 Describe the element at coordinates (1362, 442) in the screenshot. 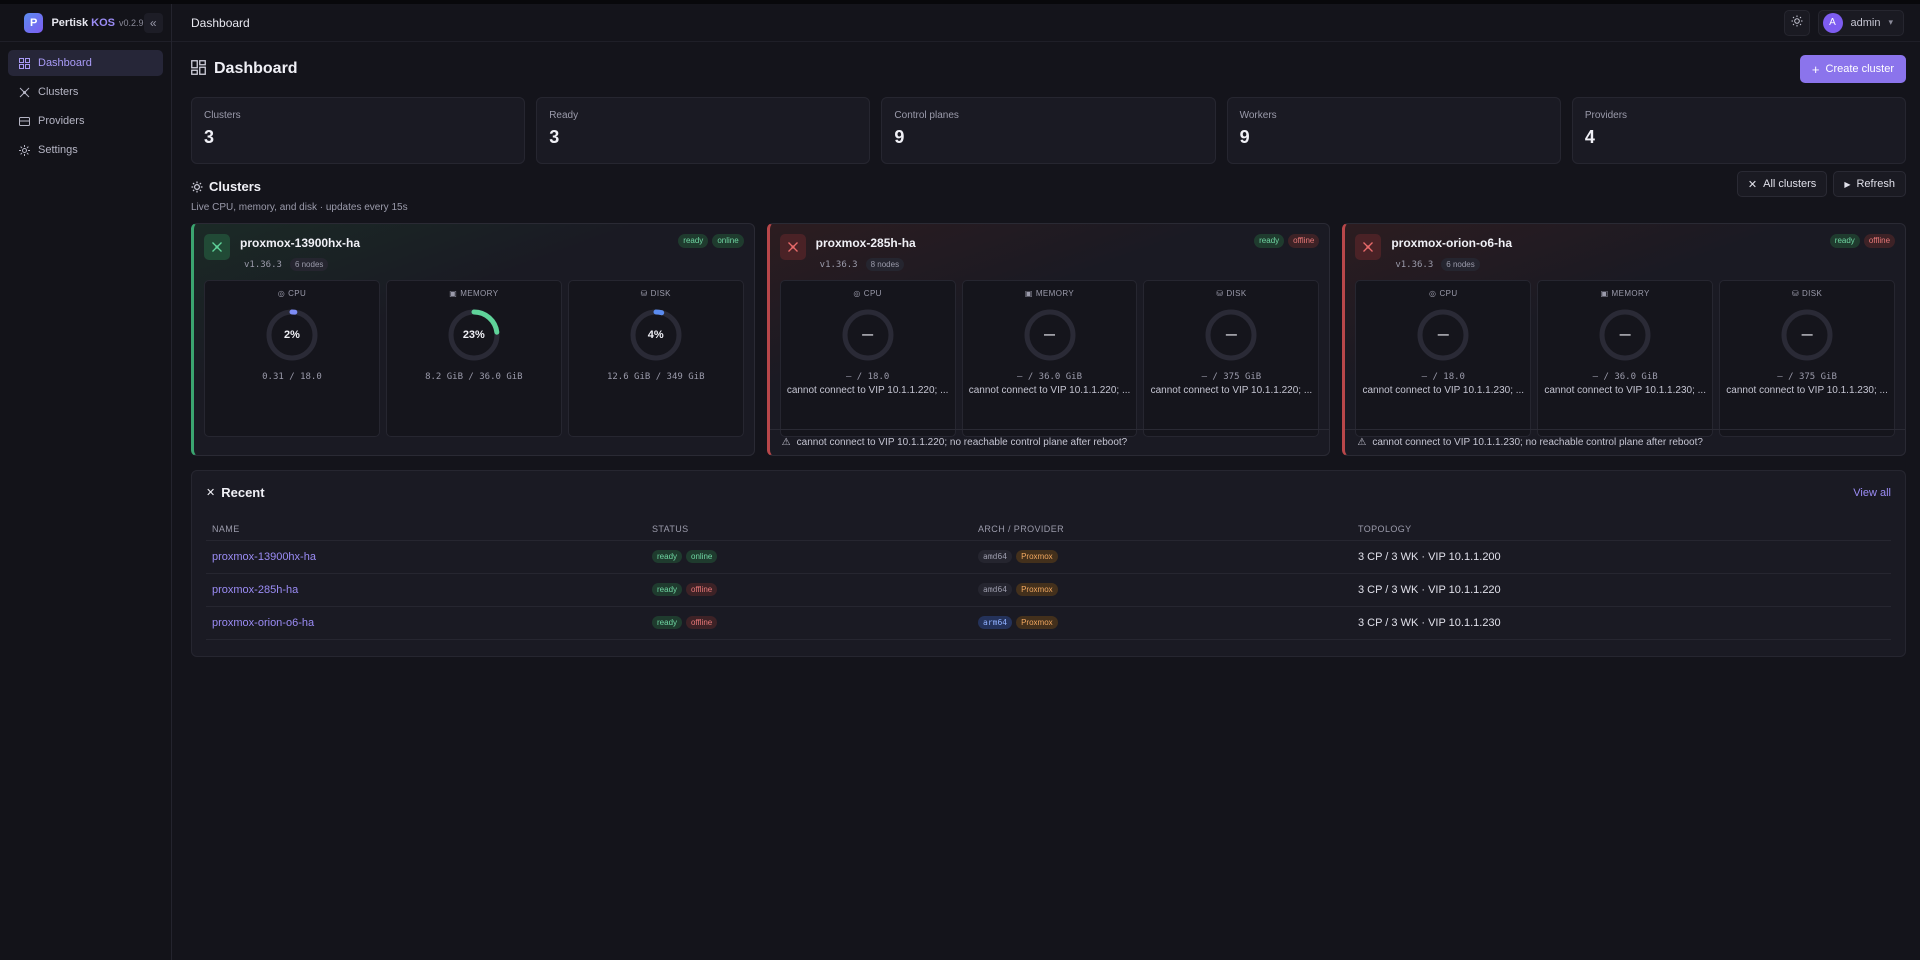

I see `warning-icon: ⚠` at that location.